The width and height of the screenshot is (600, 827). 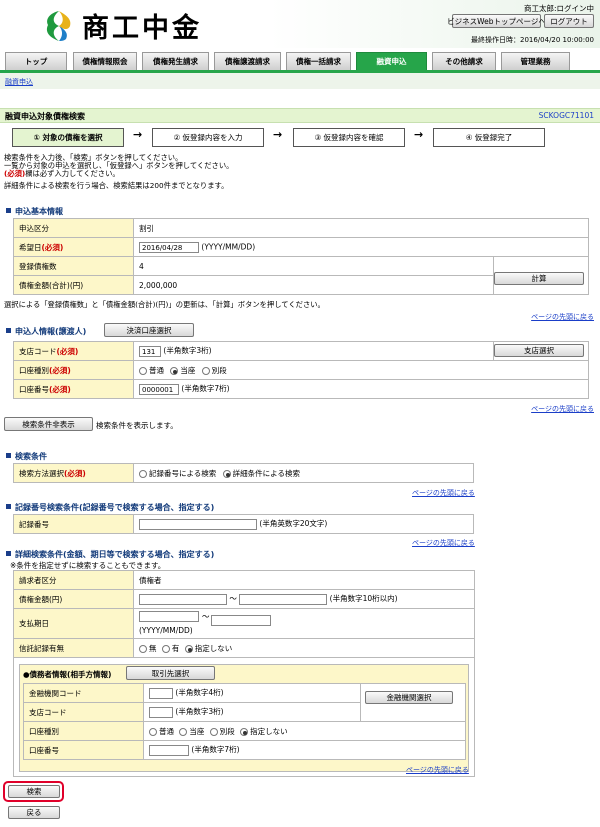 What do you see at coordinates (169, 616) in the screenshot?
I see `due-from-input` at bounding box center [169, 616].